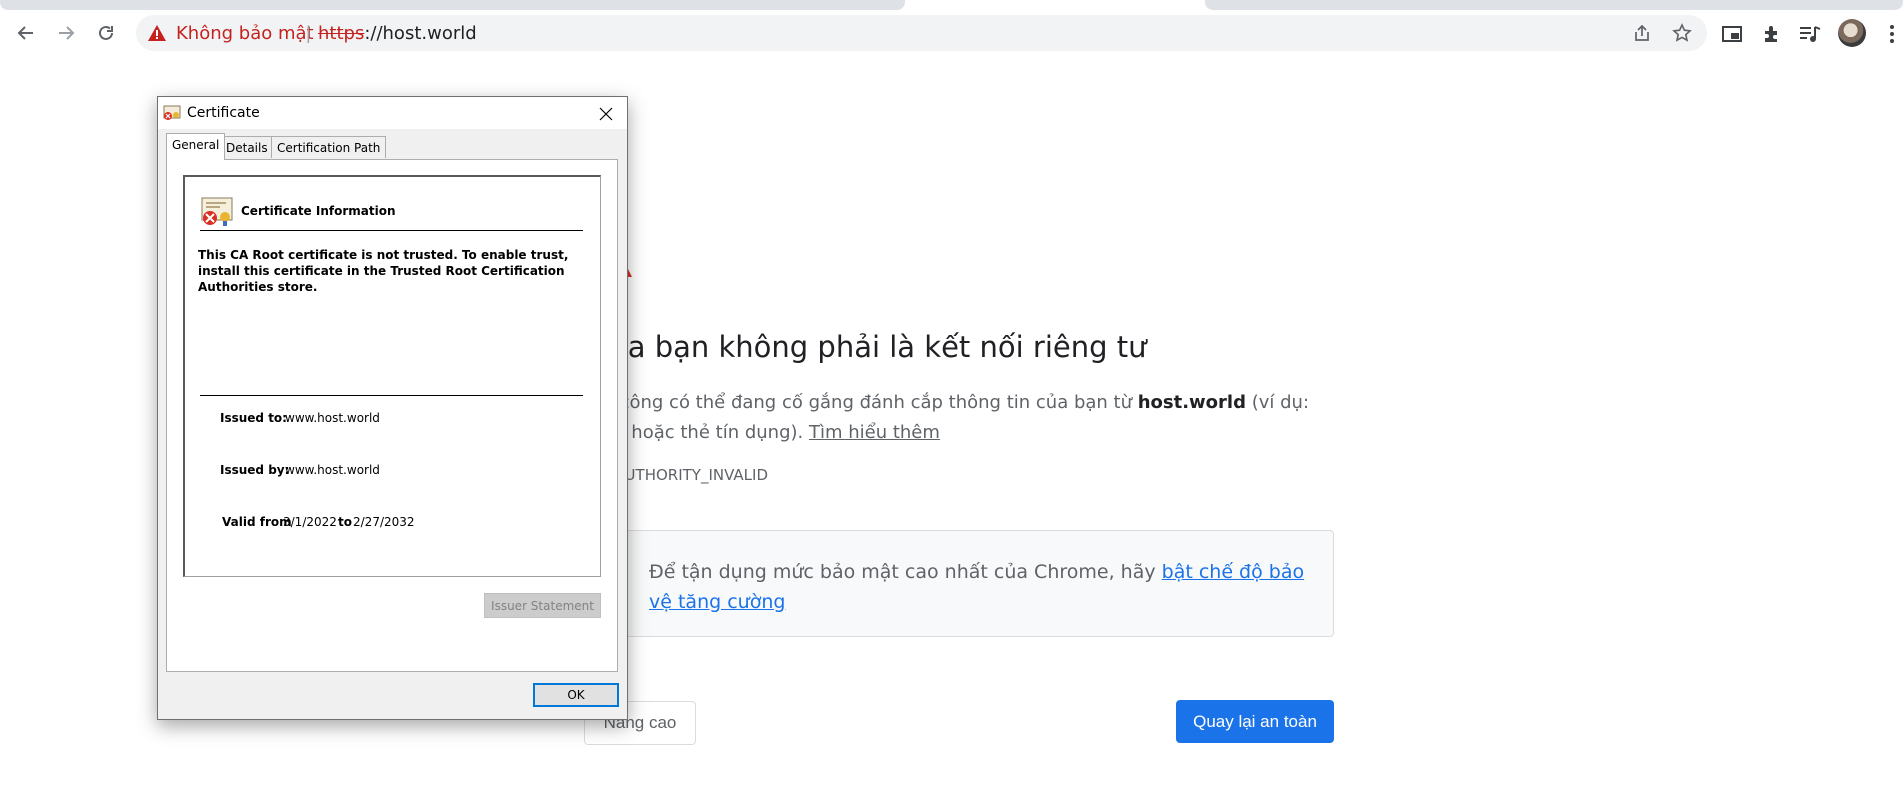  What do you see at coordinates (255, 470) in the screenshot?
I see `issued-by-label: Issued by:` at bounding box center [255, 470].